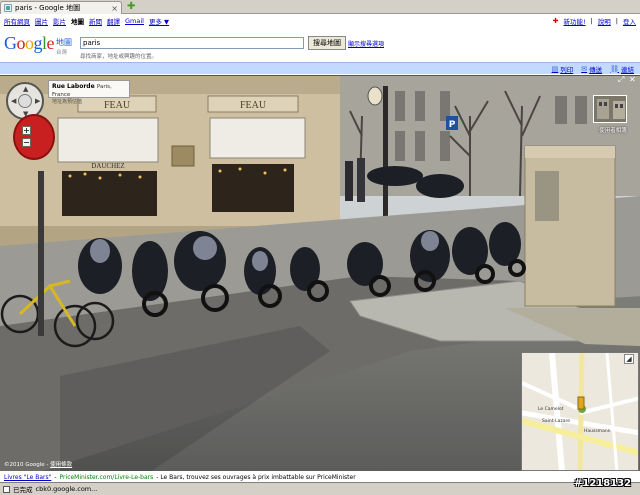 This screenshot has height=495, width=640. What do you see at coordinates (366, 43) in the screenshot?
I see `search-options-link: 顯示搜尋選項` at bounding box center [366, 43].